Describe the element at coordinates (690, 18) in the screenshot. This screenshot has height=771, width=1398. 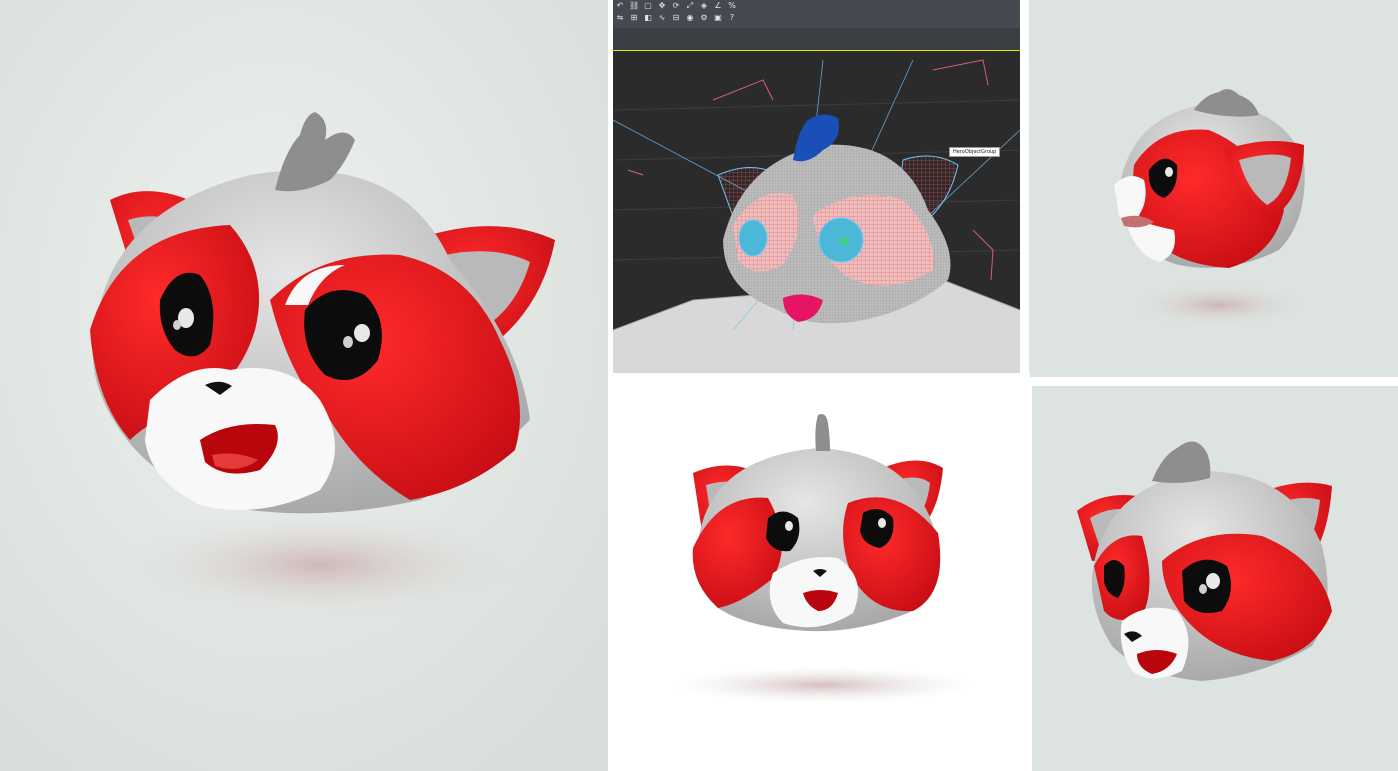
I see `material-editor-icon: ◉` at that location.